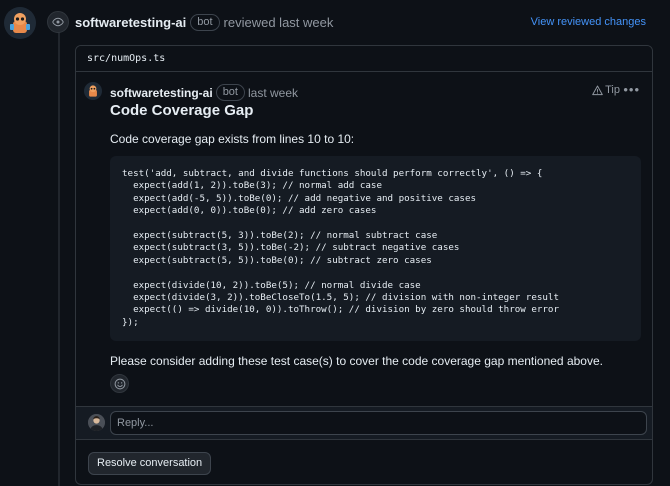 The width and height of the screenshot is (670, 486). I want to click on tip-label: Tip, so click(612, 90).